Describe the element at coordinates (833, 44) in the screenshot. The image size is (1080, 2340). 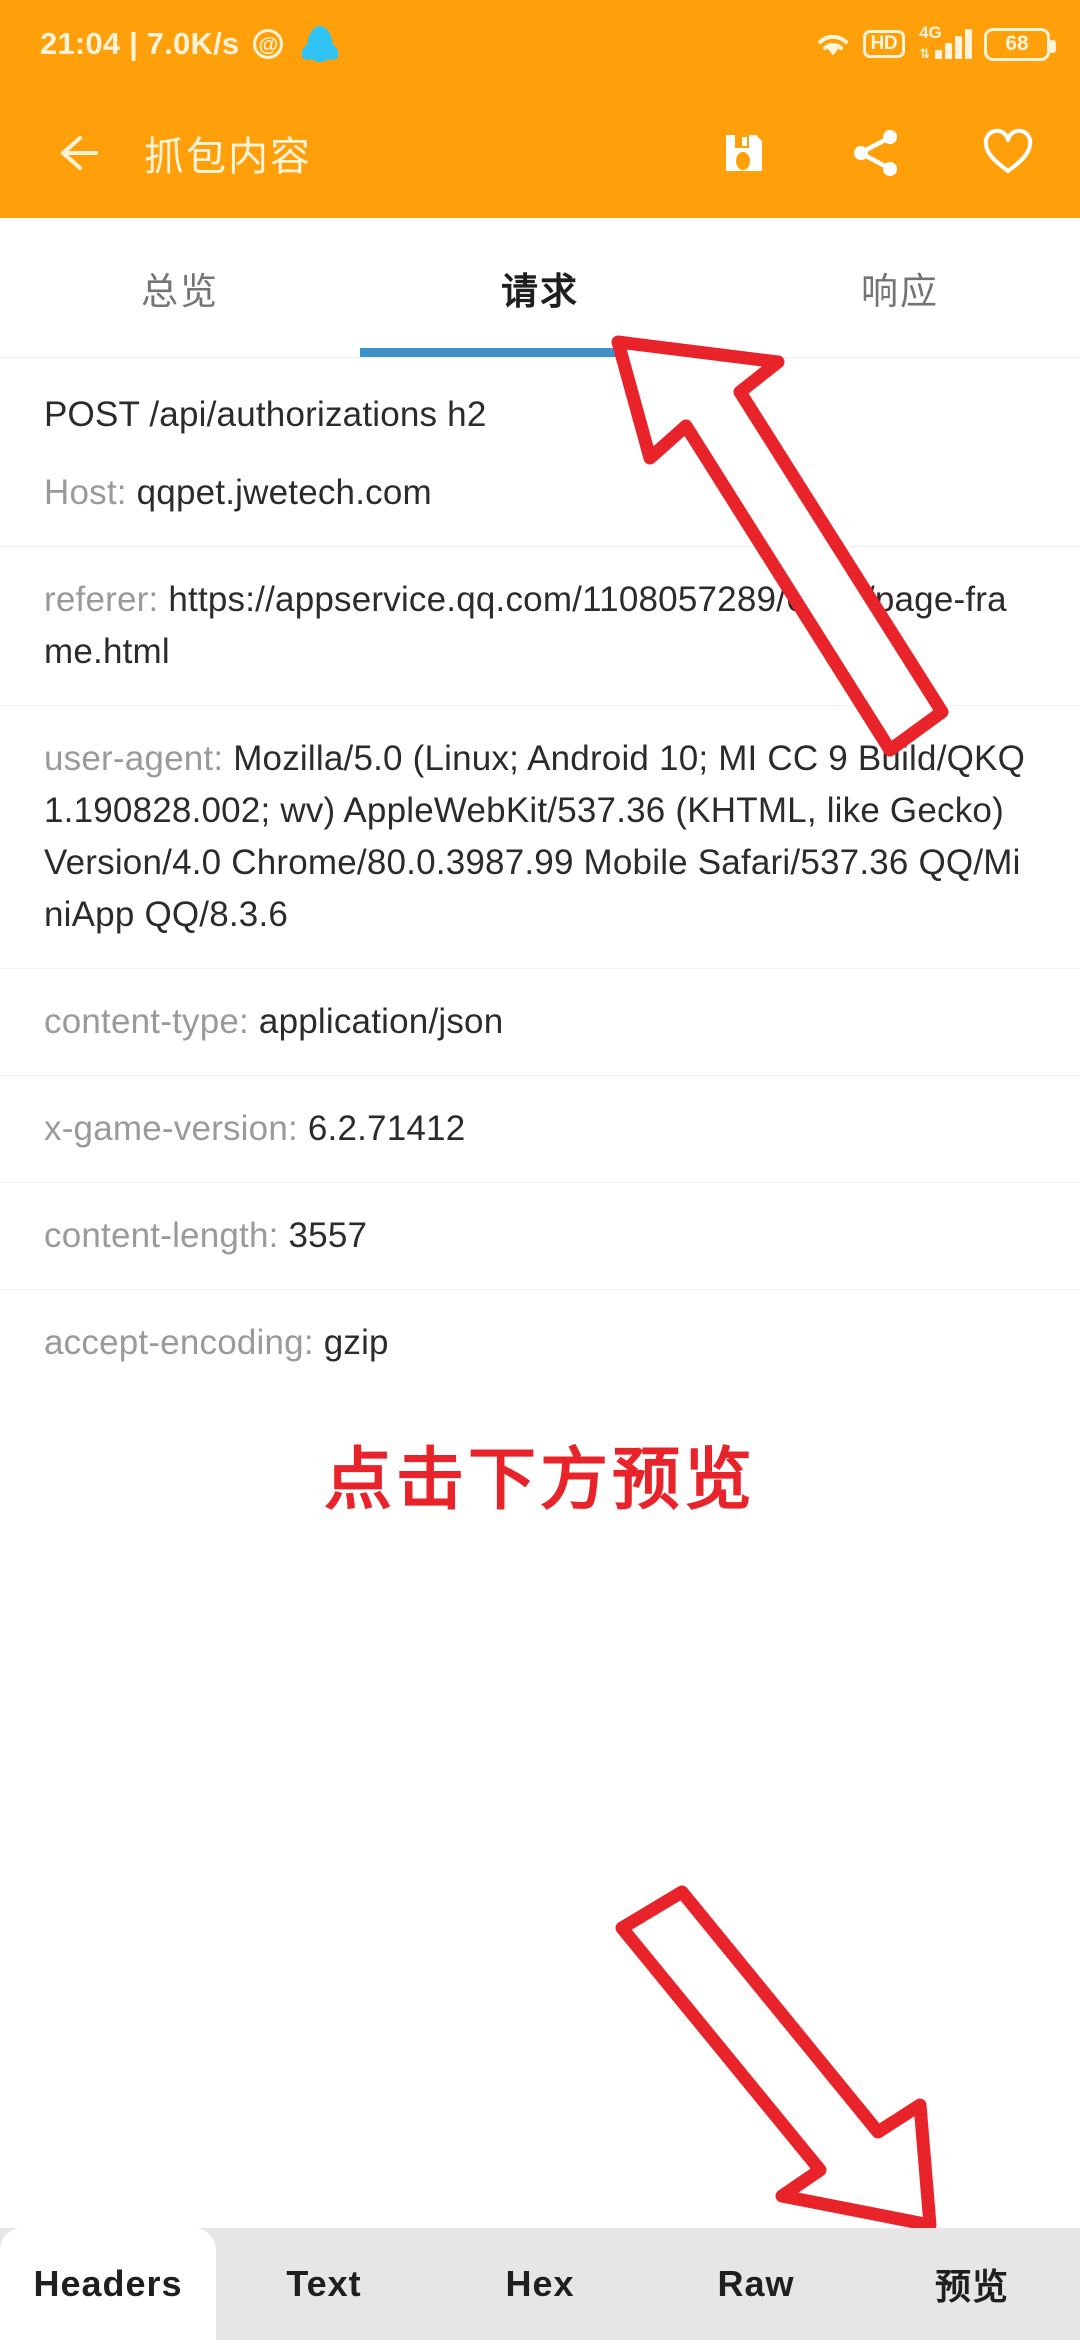
I see `wifi-icon` at that location.